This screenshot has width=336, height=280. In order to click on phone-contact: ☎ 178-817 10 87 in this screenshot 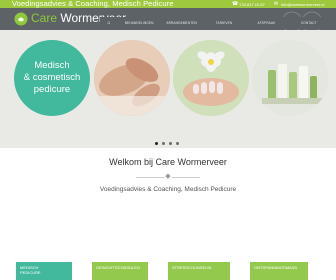, I will do `click(248, 4)`.